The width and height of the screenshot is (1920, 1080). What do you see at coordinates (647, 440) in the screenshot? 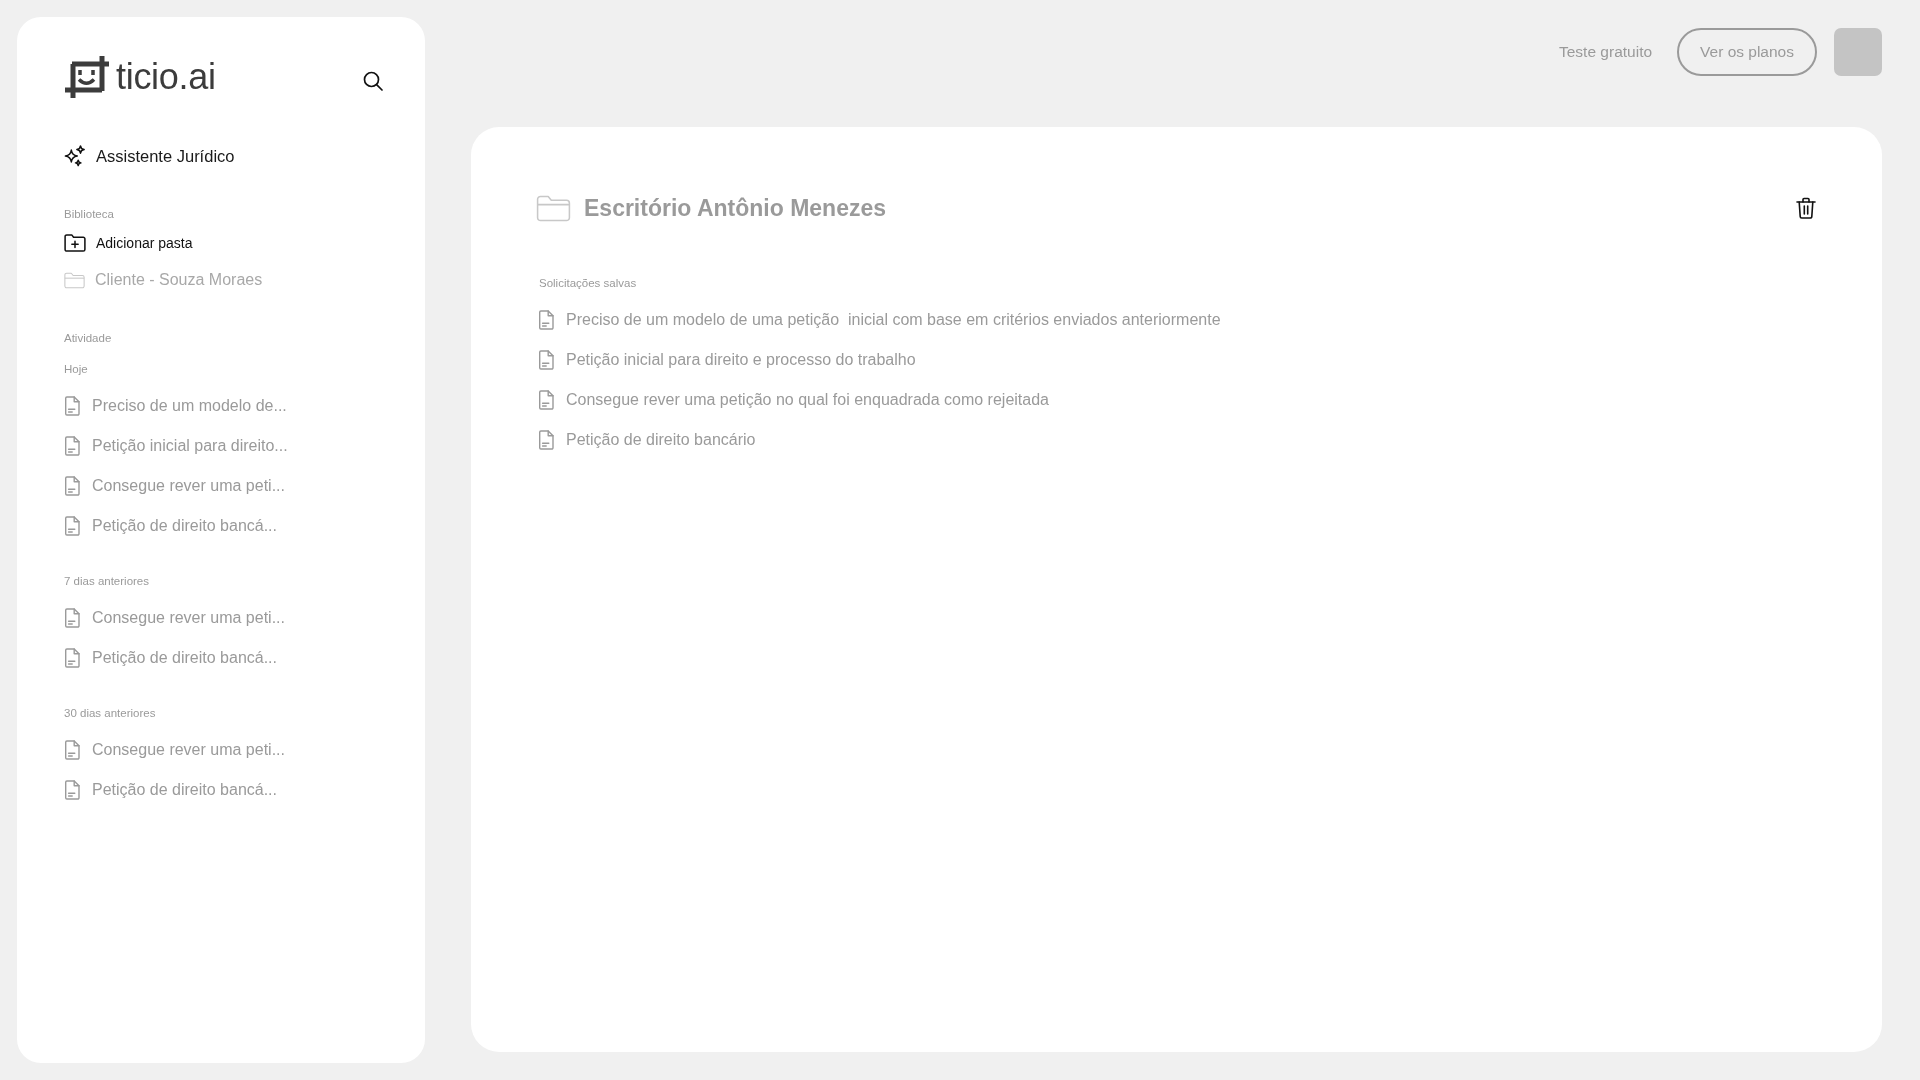
I see `request-item: Petição de direito bancário` at bounding box center [647, 440].